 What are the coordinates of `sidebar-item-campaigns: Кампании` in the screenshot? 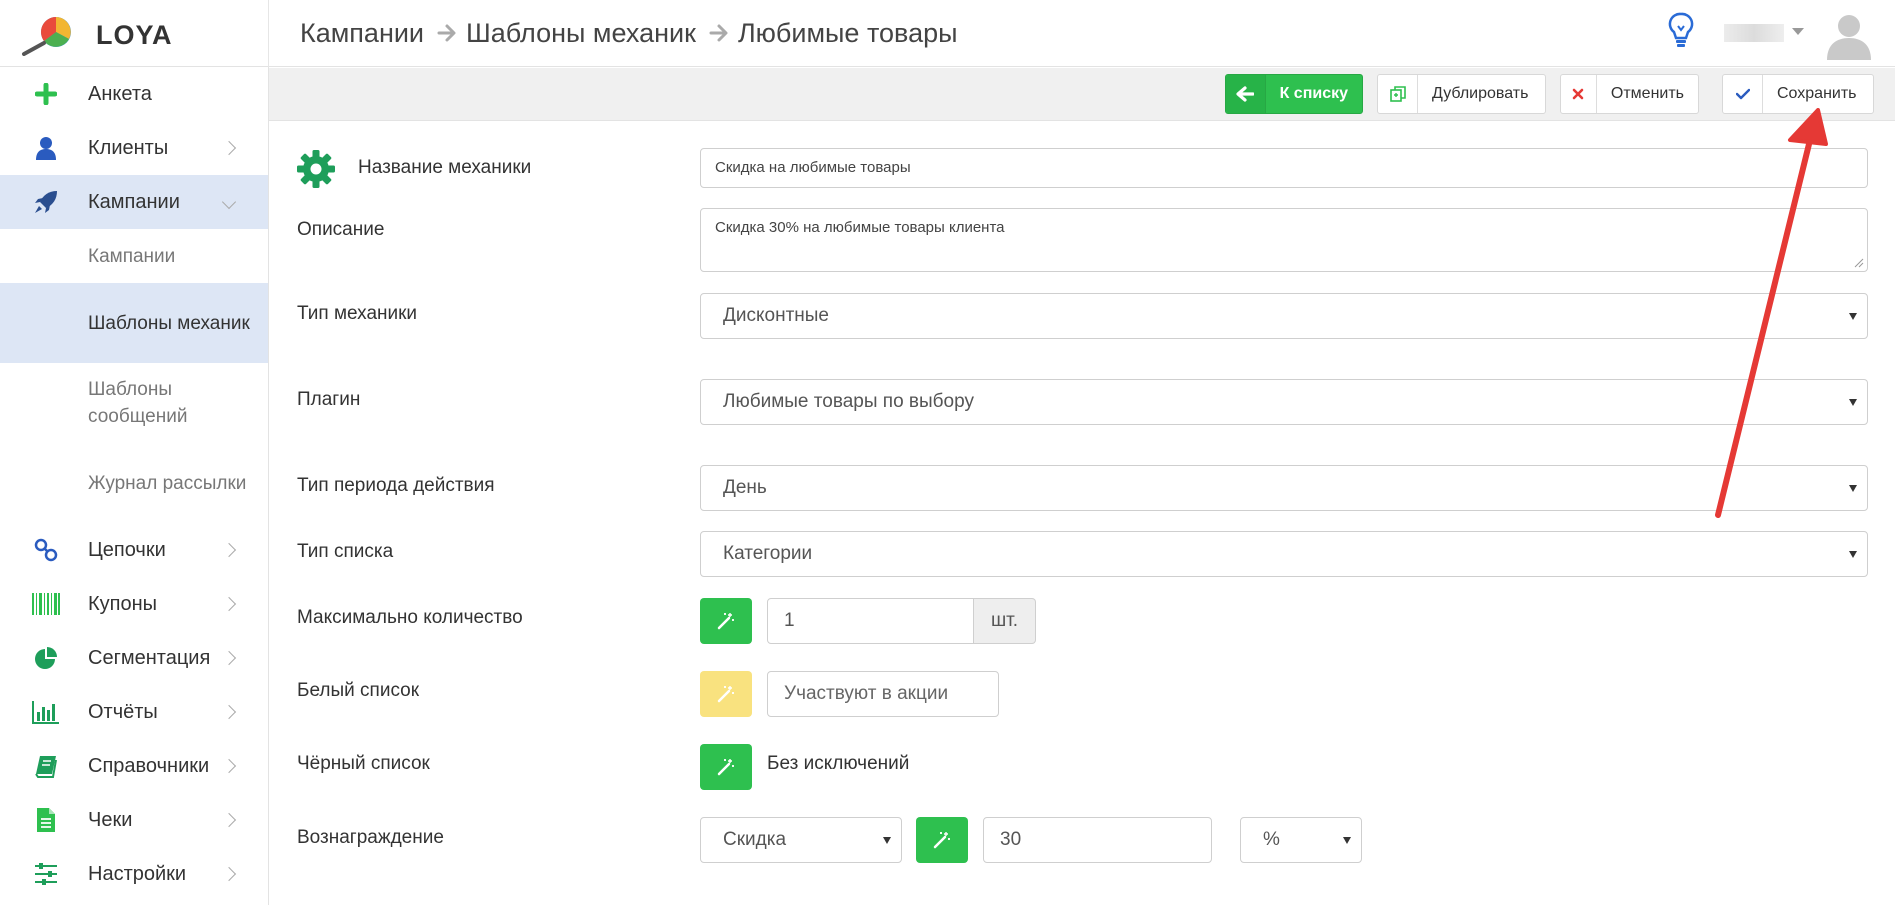 It's located at (134, 202).